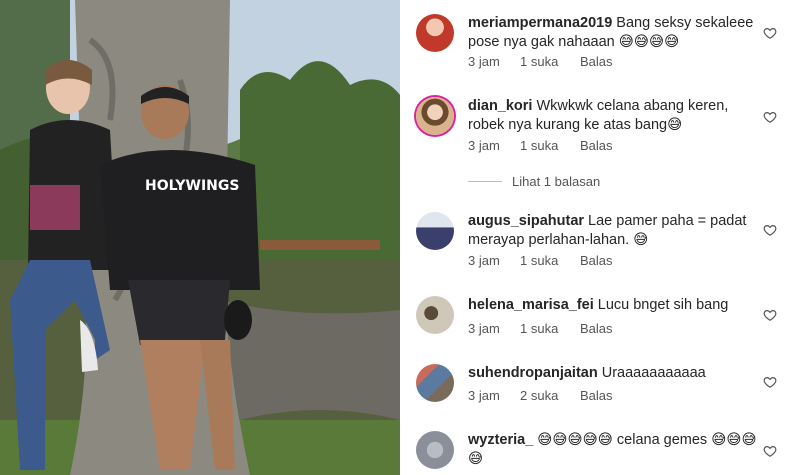  I want to click on comment-username: augus_sipahutar, so click(526, 221).